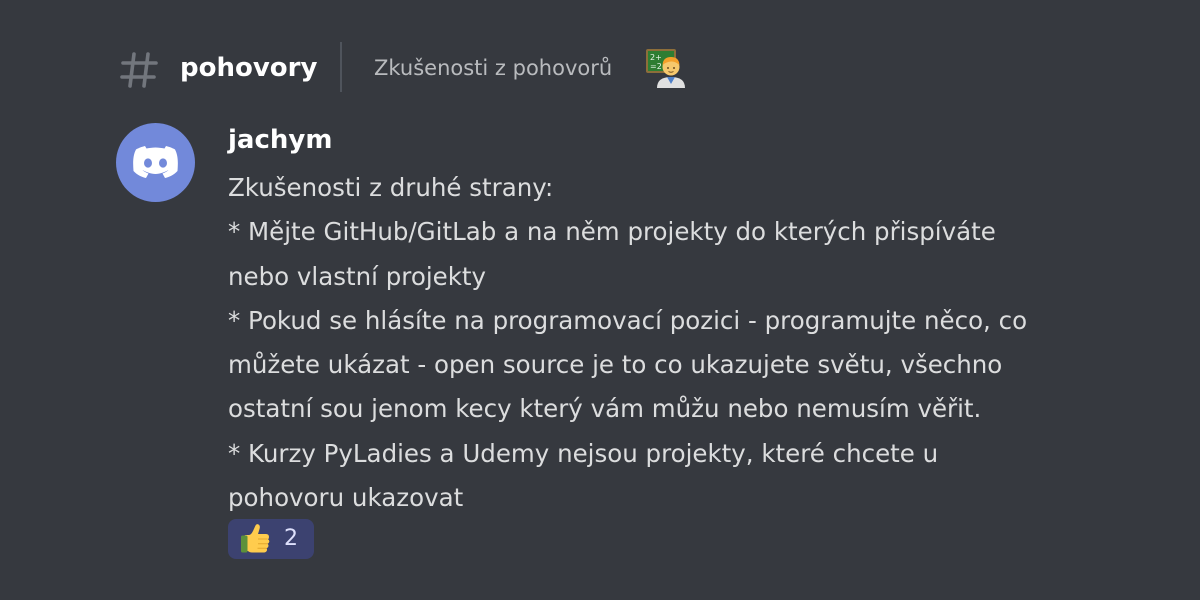 This screenshot has height=600, width=1200. What do you see at coordinates (391, 187) in the screenshot?
I see `message-line: Zkušenosti z druhé strany:` at bounding box center [391, 187].